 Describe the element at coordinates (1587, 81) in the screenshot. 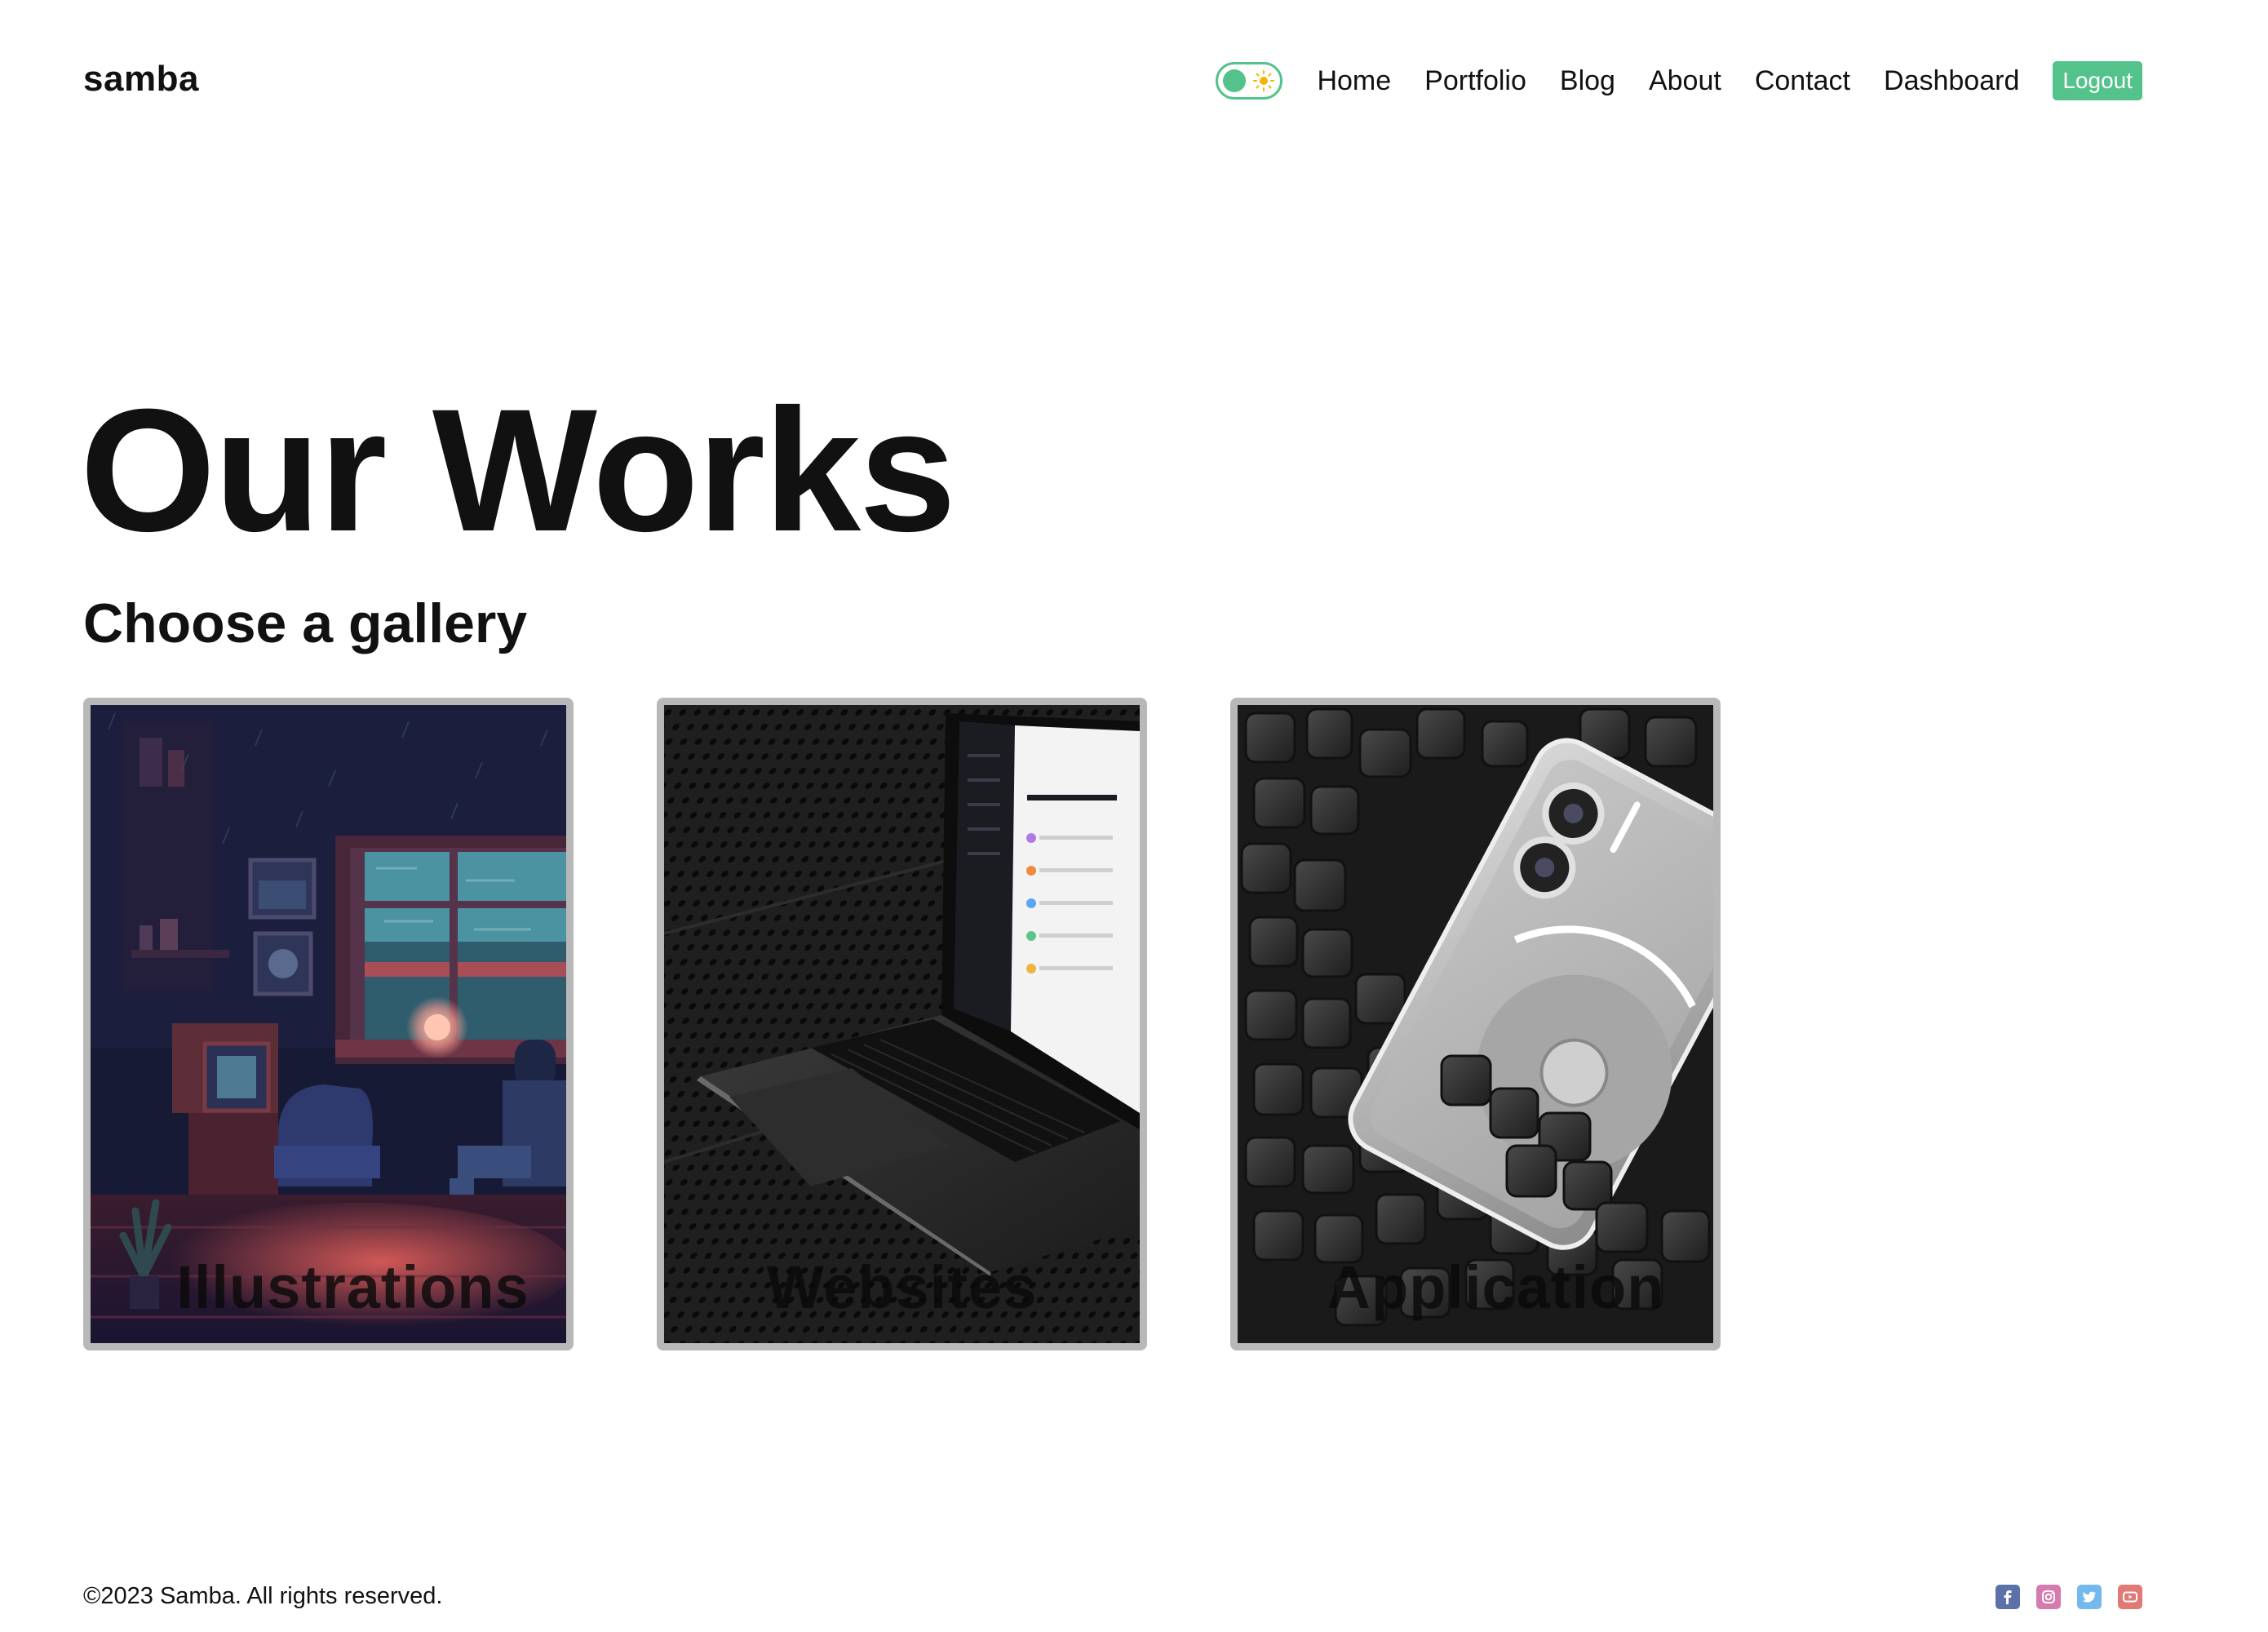

I see `nav-blog: Blog` at that location.